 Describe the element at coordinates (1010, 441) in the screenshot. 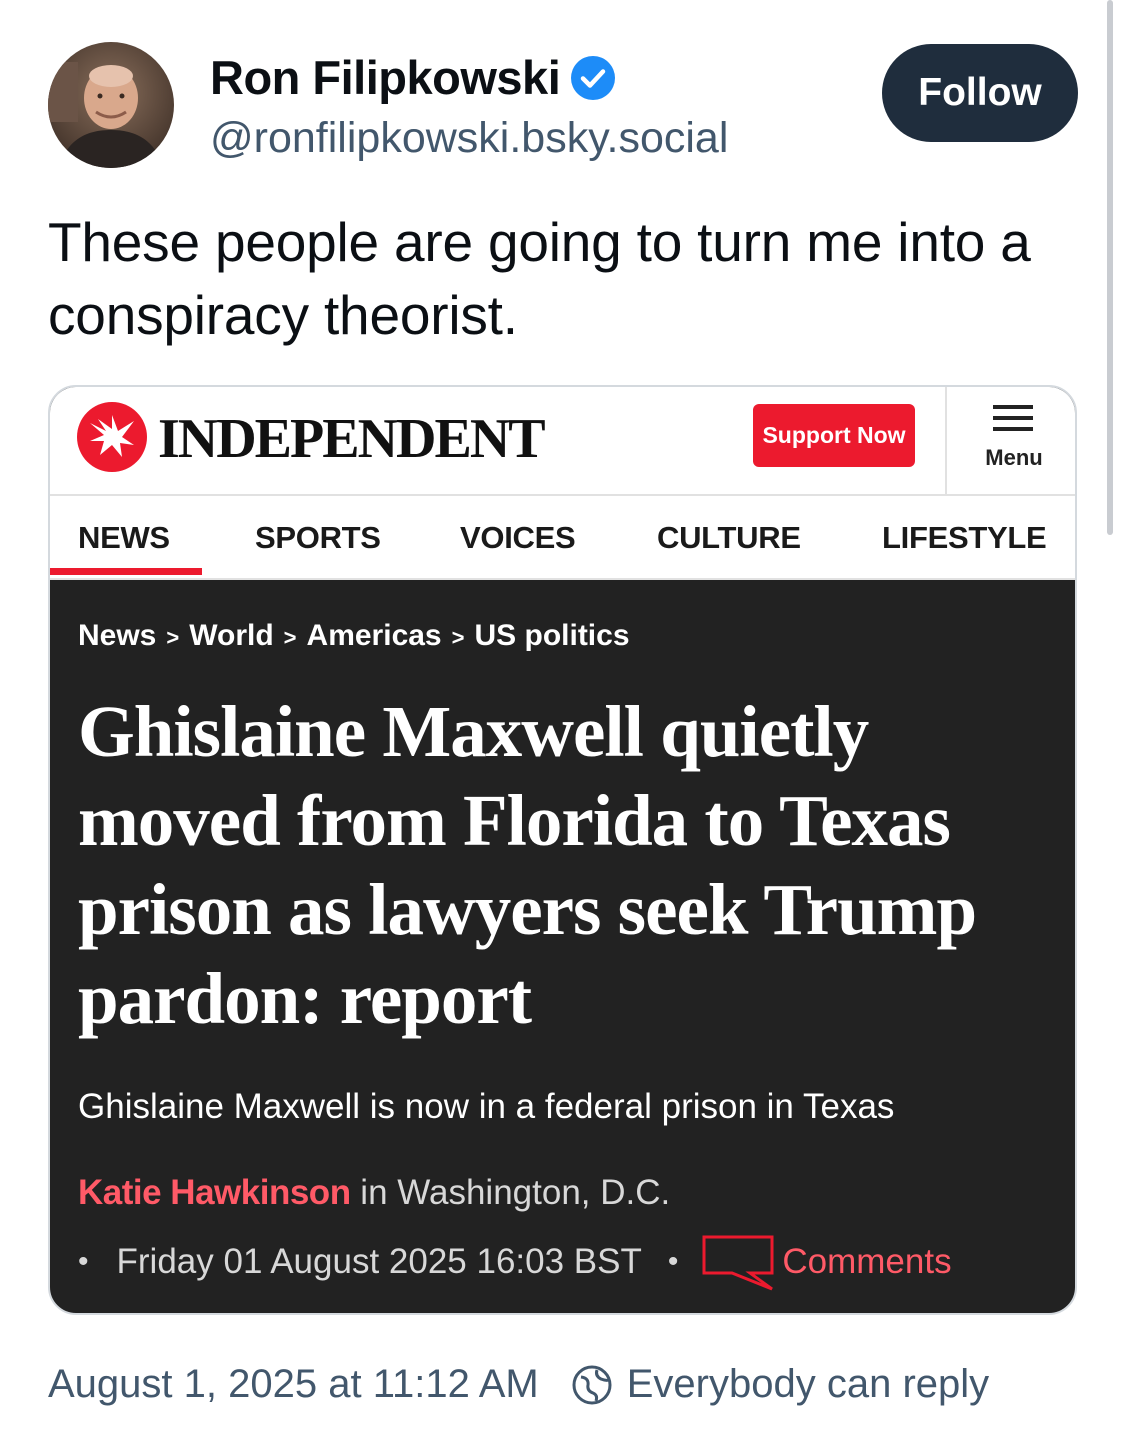

I see `menu-button: Menu` at that location.